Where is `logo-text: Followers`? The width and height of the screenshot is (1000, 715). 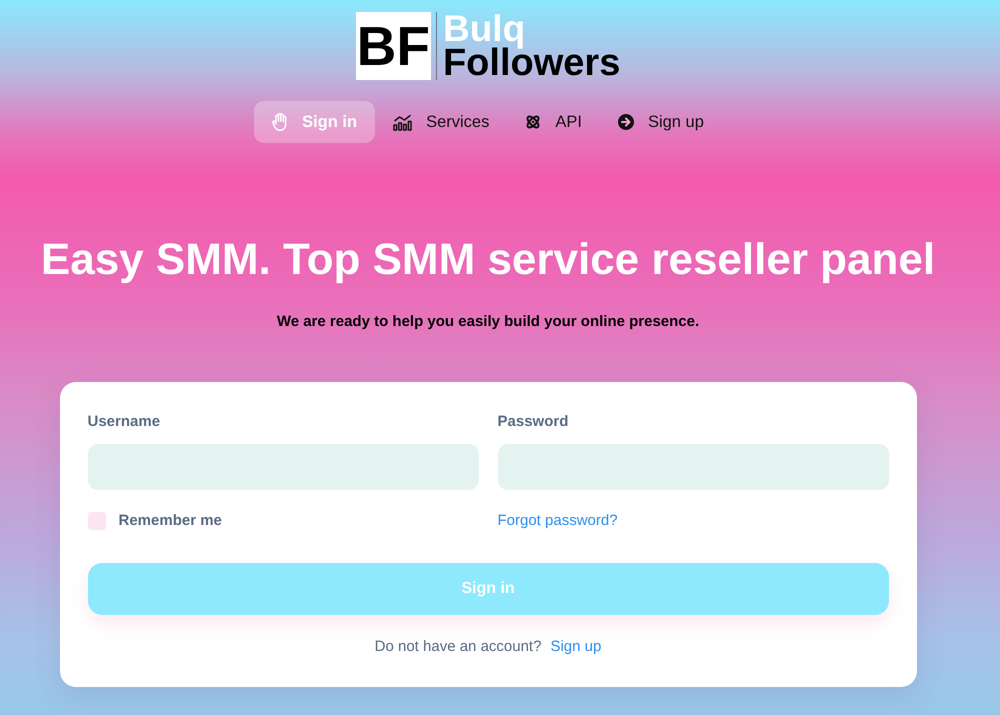
logo-text: Followers is located at coordinates (531, 63).